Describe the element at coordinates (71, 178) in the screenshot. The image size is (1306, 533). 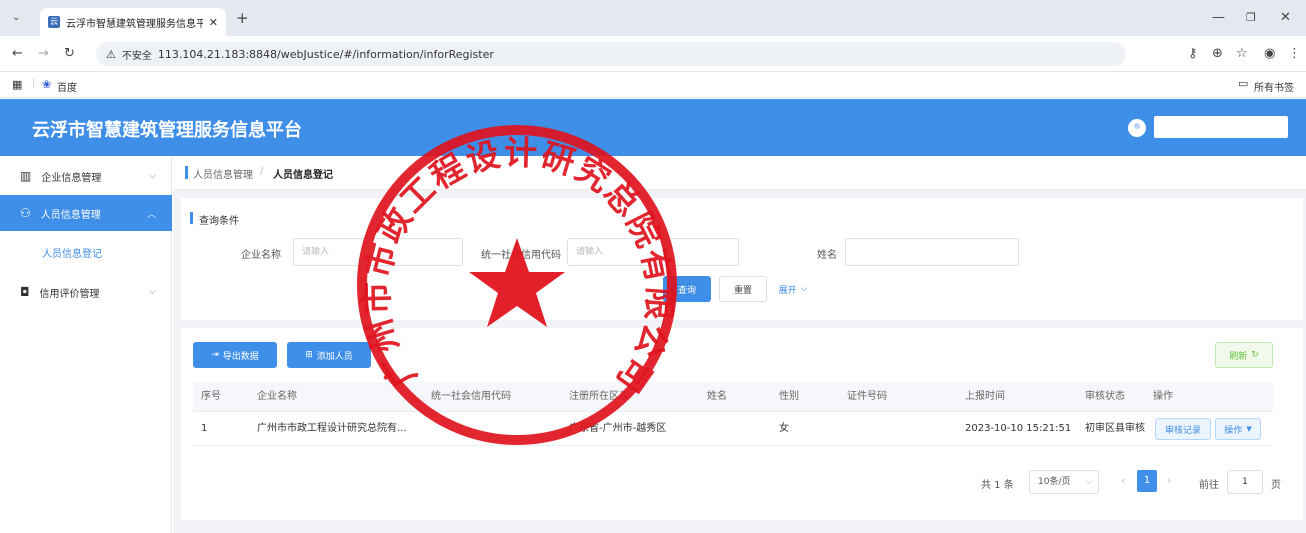
I see `sidebar-item-label: 企业信息管理` at that location.